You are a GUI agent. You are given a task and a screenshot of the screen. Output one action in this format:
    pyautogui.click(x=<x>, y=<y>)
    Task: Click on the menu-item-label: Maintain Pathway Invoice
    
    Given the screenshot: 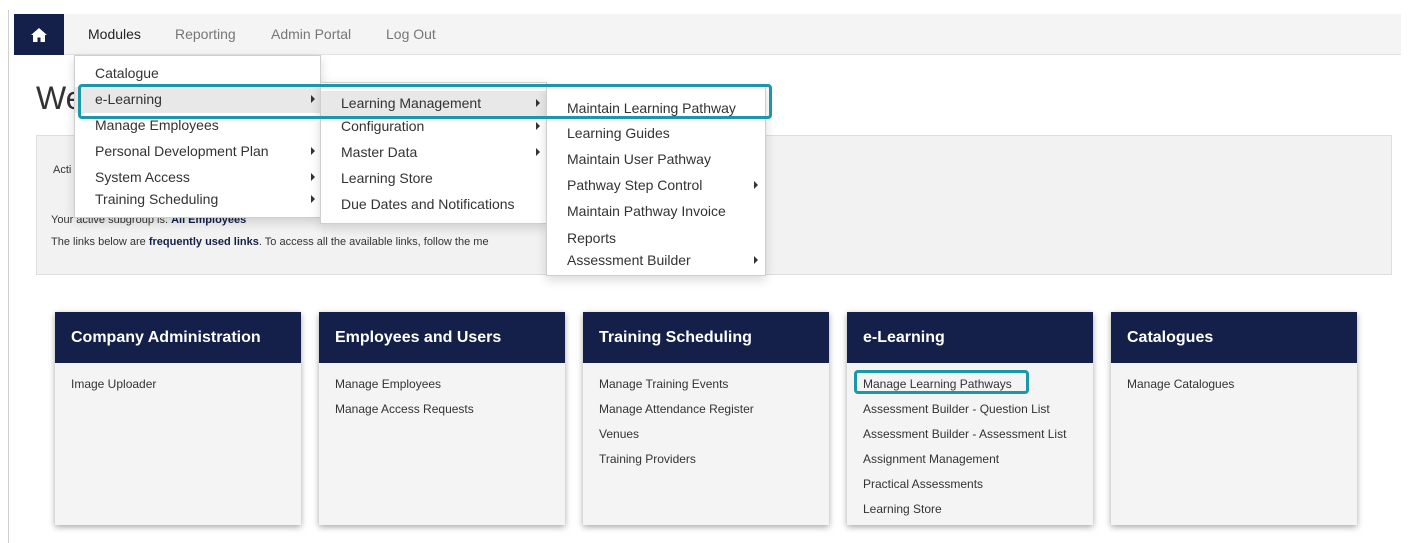 What is the action you would take?
    pyautogui.click(x=646, y=211)
    